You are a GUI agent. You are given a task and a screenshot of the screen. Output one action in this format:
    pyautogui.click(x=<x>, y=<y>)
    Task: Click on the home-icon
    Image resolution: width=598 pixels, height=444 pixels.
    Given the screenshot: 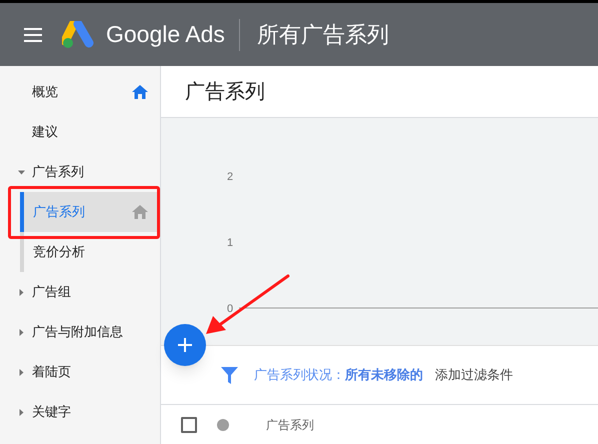 What is the action you would take?
    pyautogui.click(x=140, y=92)
    